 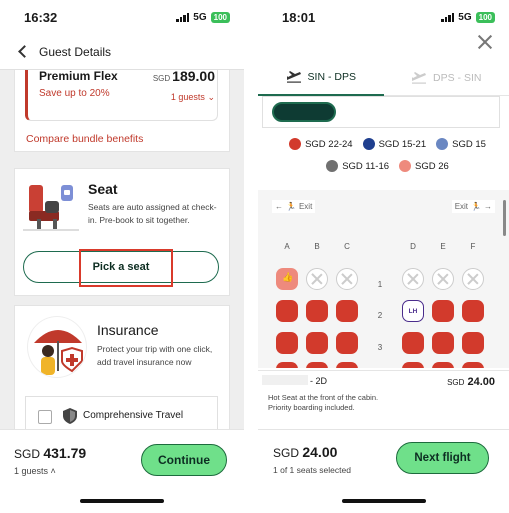 I want to click on plane-takeoff-icon, so click(x=293, y=77).